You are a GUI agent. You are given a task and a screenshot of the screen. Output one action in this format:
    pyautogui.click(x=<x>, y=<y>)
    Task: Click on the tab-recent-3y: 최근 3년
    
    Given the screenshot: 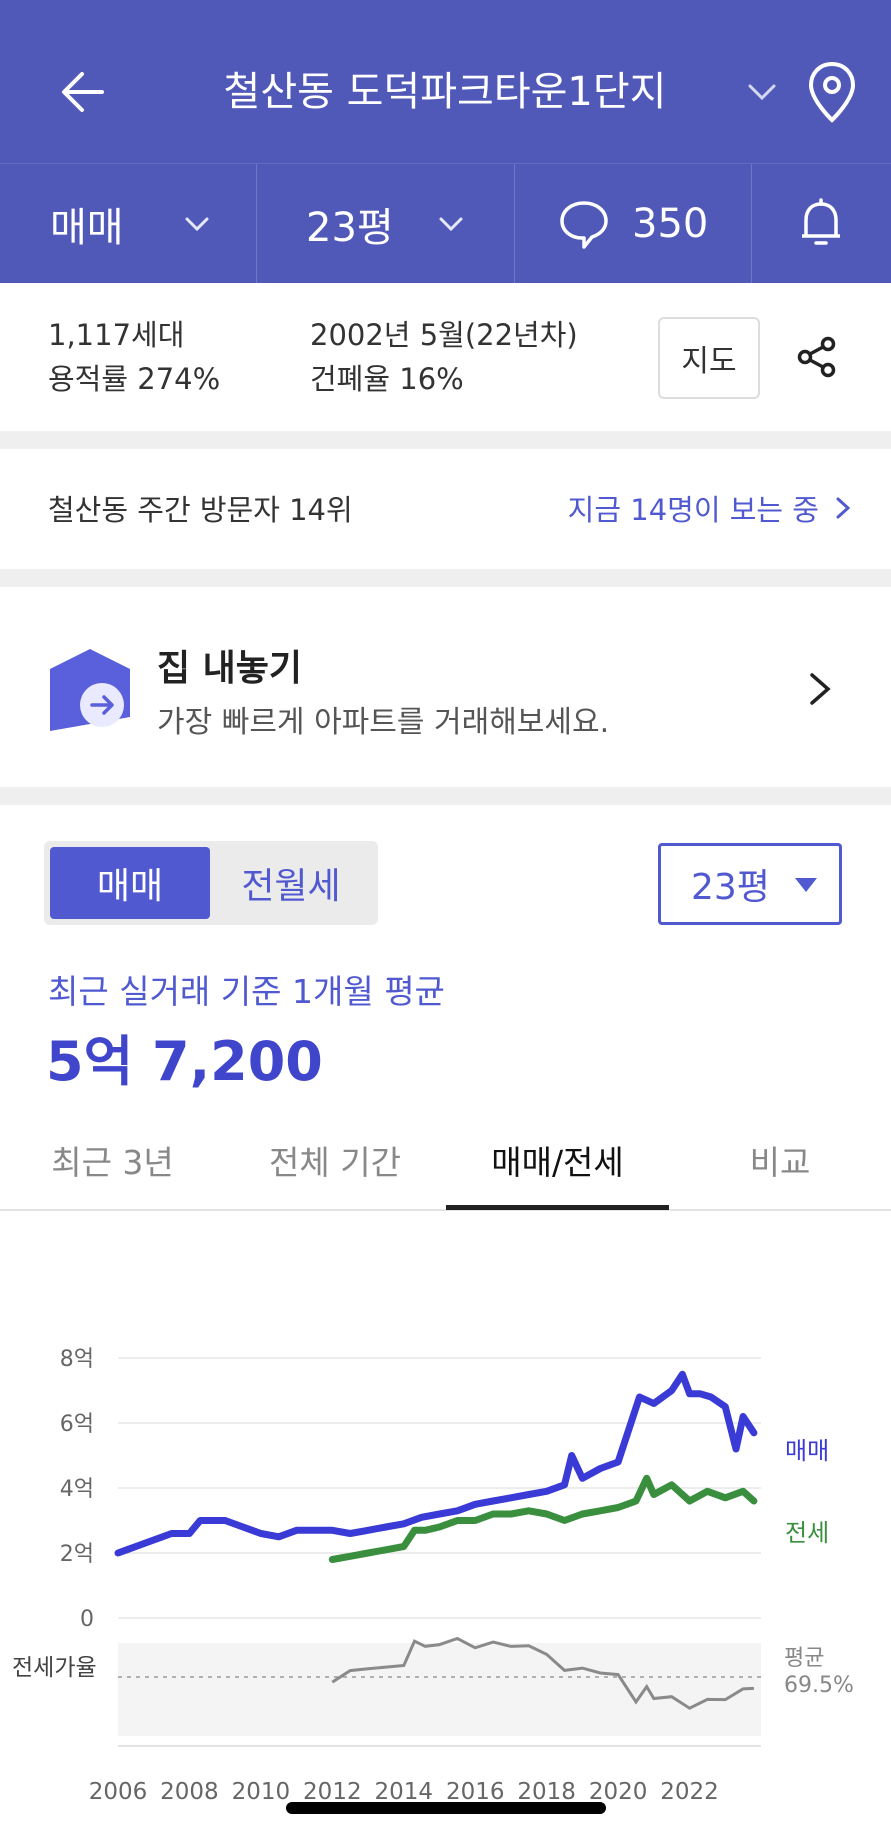 What is the action you would take?
    pyautogui.click(x=112, y=1173)
    